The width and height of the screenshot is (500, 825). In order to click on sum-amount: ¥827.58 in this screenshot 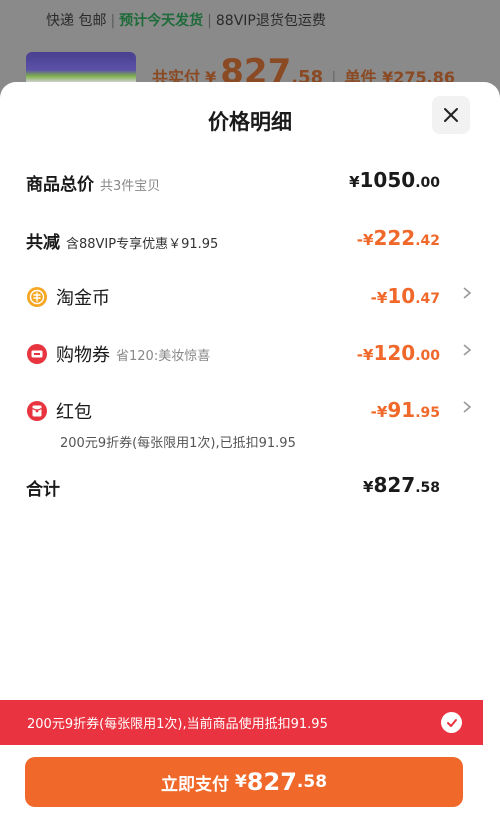, I will do `click(401, 485)`.